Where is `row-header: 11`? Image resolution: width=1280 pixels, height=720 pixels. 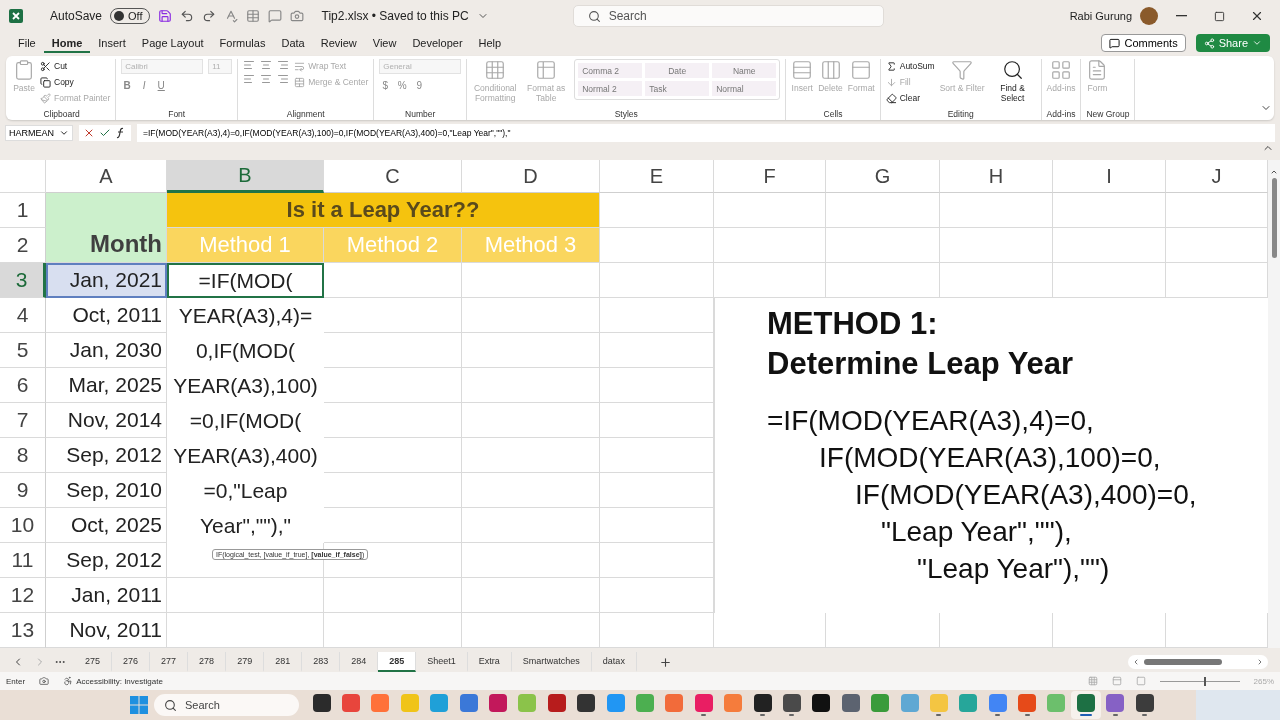 row-header: 11 is located at coordinates (23, 560).